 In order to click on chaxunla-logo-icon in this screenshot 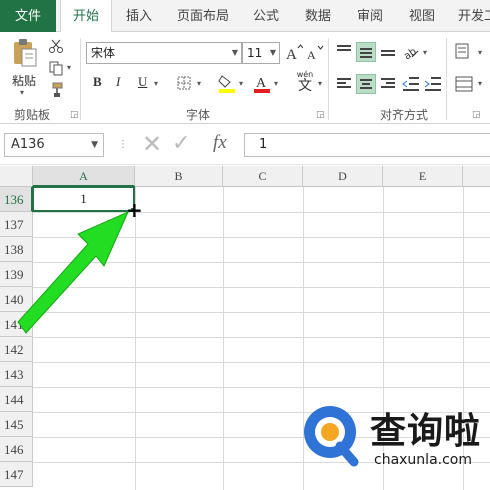, I will do `click(331, 436)`.